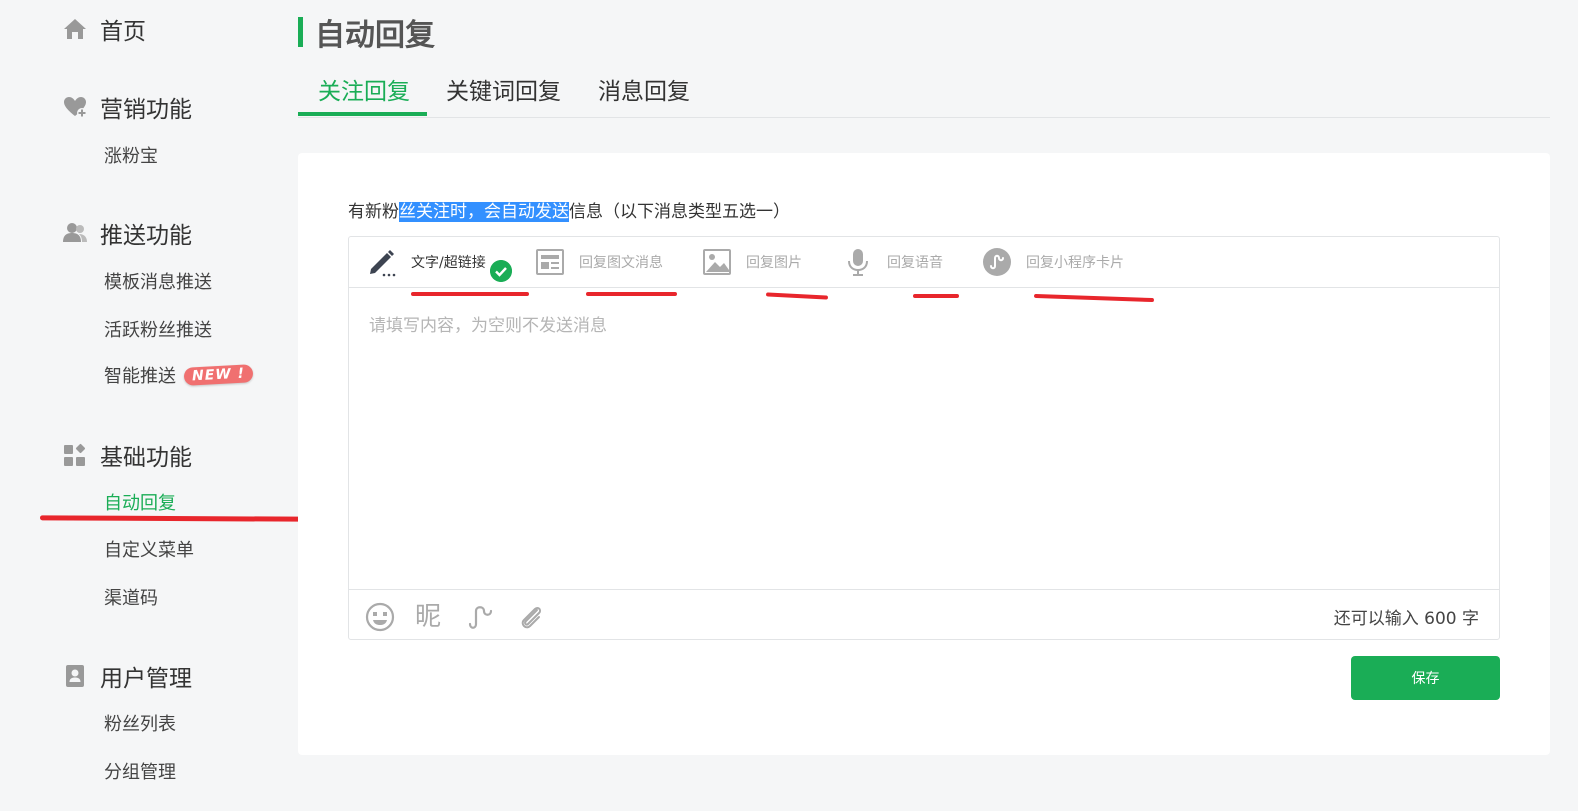 The image size is (1578, 811). What do you see at coordinates (140, 376) in the screenshot?
I see `sidebar-item-label: 智能推送` at bounding box center [140, 376].